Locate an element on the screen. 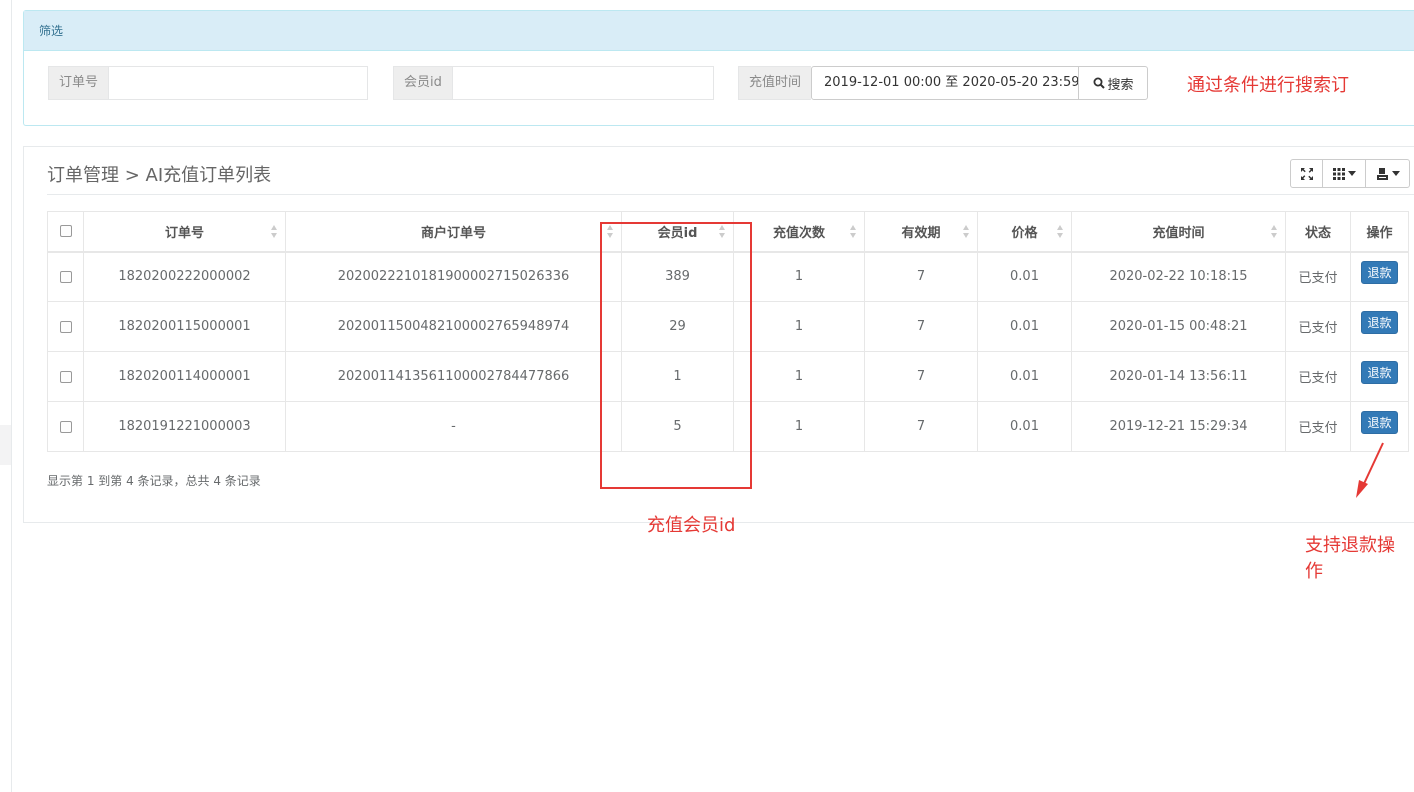 This screenshot has height=792, width=1414. order-no-cell: 1820200222000002 is located at coordinates (184, 276).